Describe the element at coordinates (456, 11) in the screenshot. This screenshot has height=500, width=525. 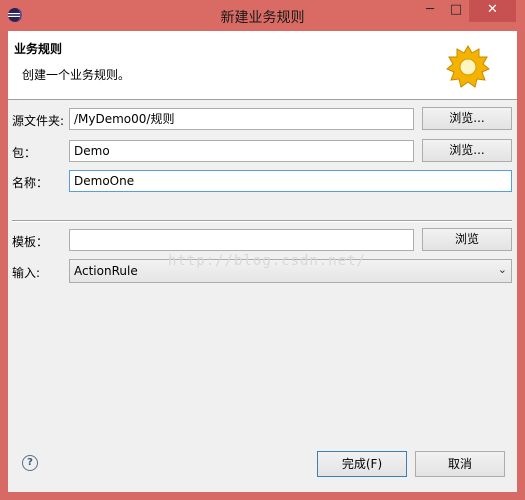
I see `maximize-button: □` at that location.